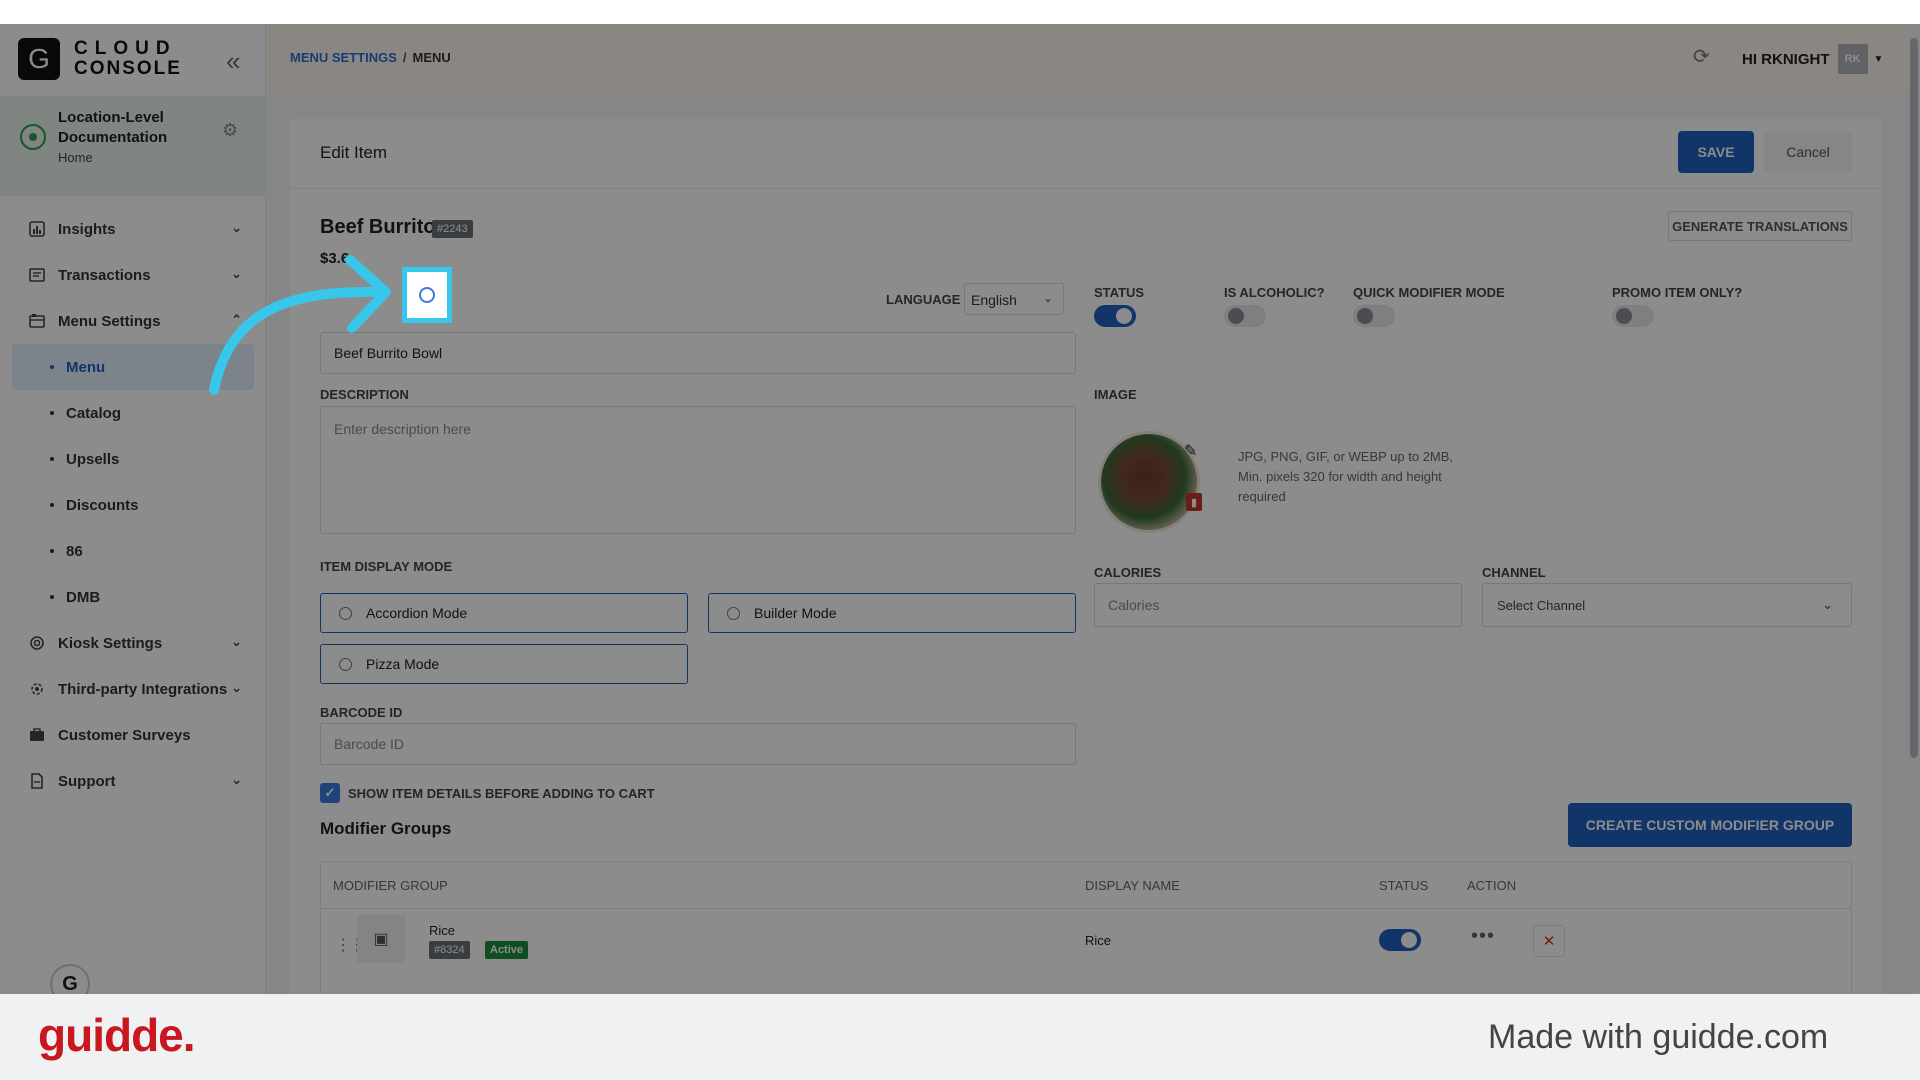  What do you see at coordinates (74, 551) in the screenshot?
I see `sidebar-item-label: 86` at bounding box center [74, 551].